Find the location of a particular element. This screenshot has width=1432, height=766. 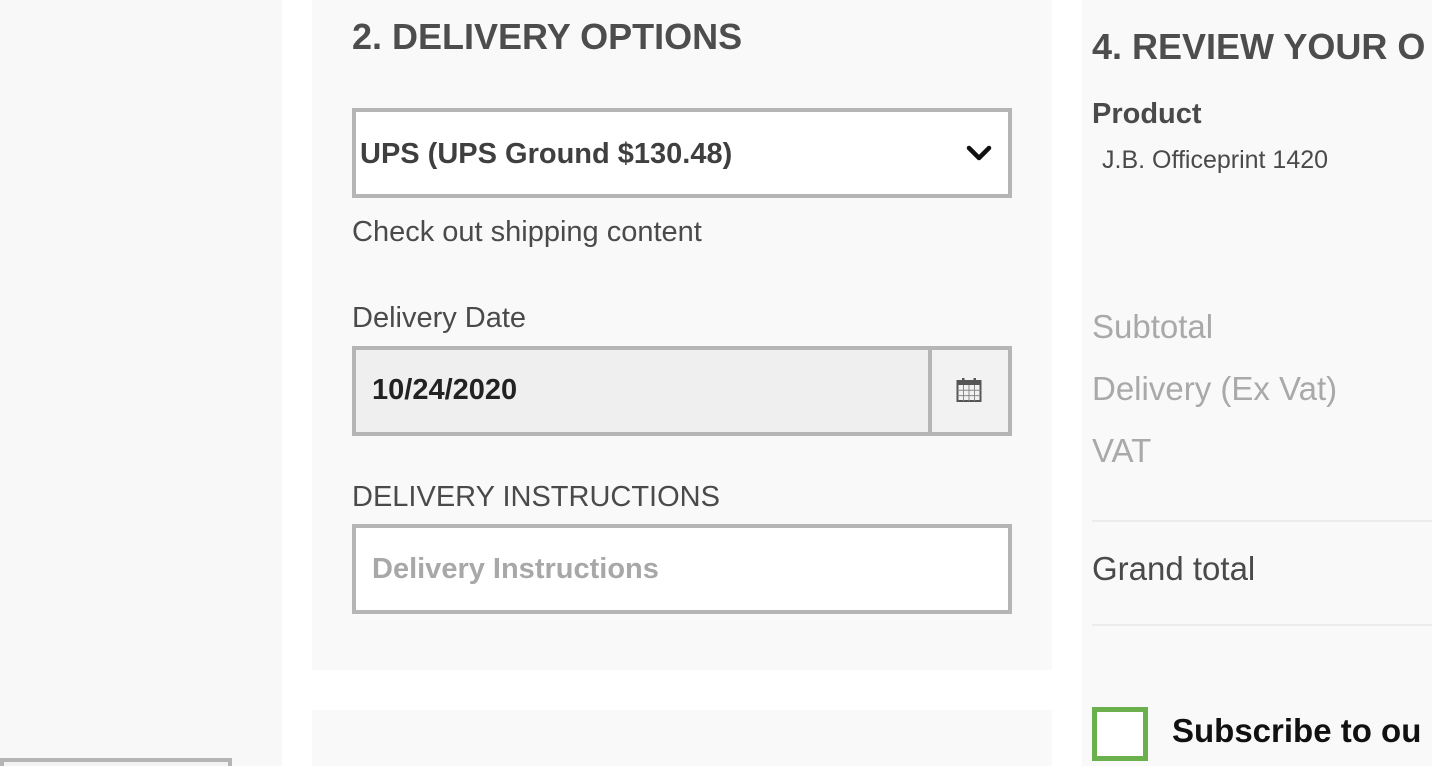

next-section is located at coordinates (682, 738).